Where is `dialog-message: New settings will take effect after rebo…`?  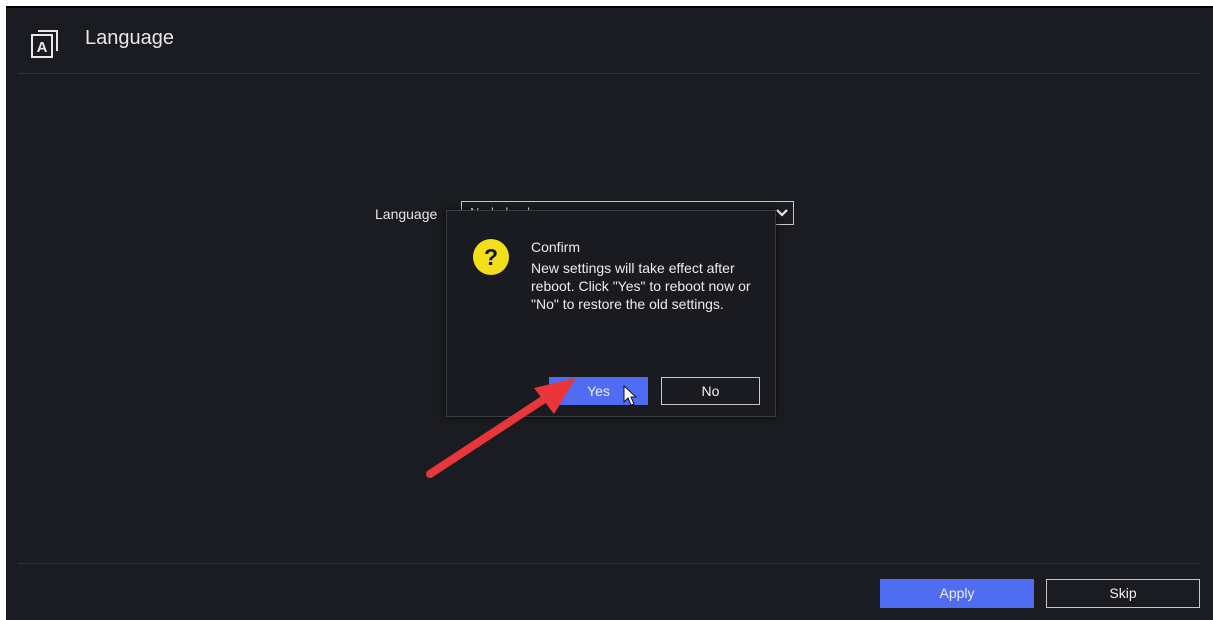 dialog-message: New settings will take effect after rebo… is located at coordinates (641, 286).